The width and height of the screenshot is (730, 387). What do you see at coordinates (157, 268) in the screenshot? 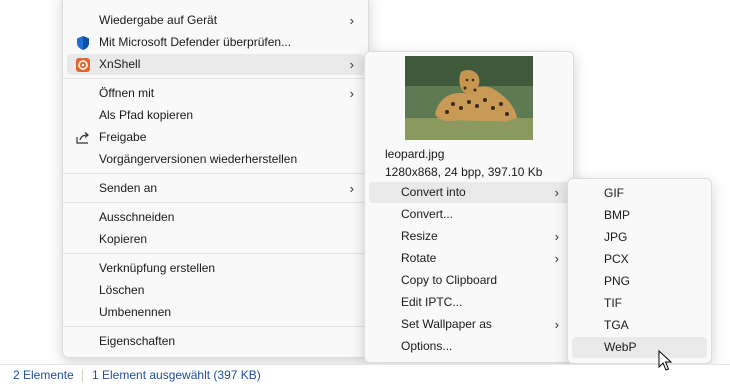
I see `menu-item-label: Verknüpfung erstellen` at bounding box center [157, 268].